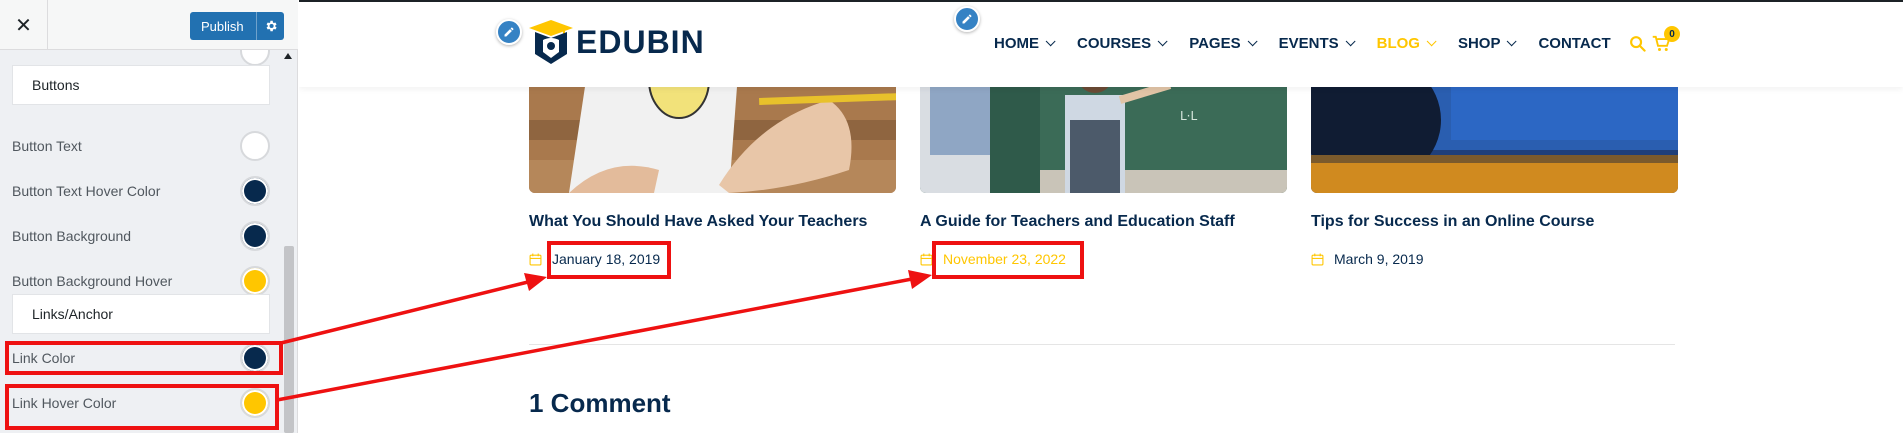 The height and width of the screenshot is (433, 1903). Describe the element at coordinates (141, 314) in the screenshot. I see `section-links-anchor: Links/Anchor` at that location.